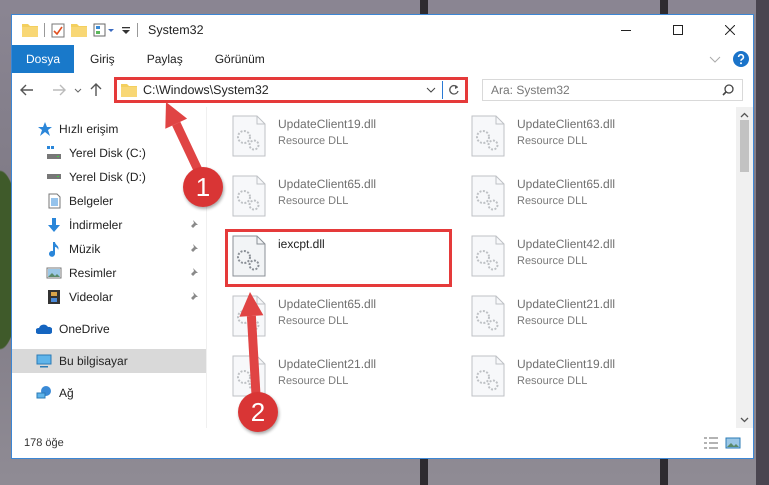 This screenshot has width=769, height=485. I want to click on highlighted-file-item: iexcpt.dll, so click(338, 258).